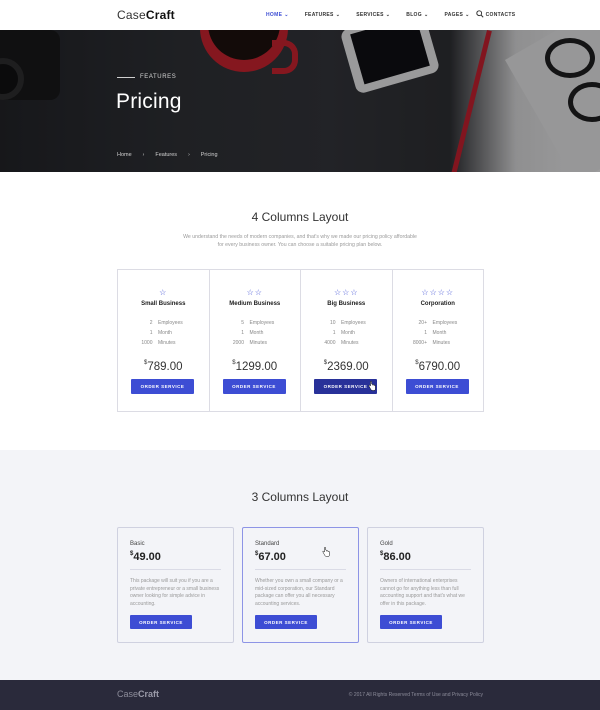 The image size is (600, 710). Describe the element at coordinates (145, 557) in the screenshot. I see `plan-price: $49.00` at that location.